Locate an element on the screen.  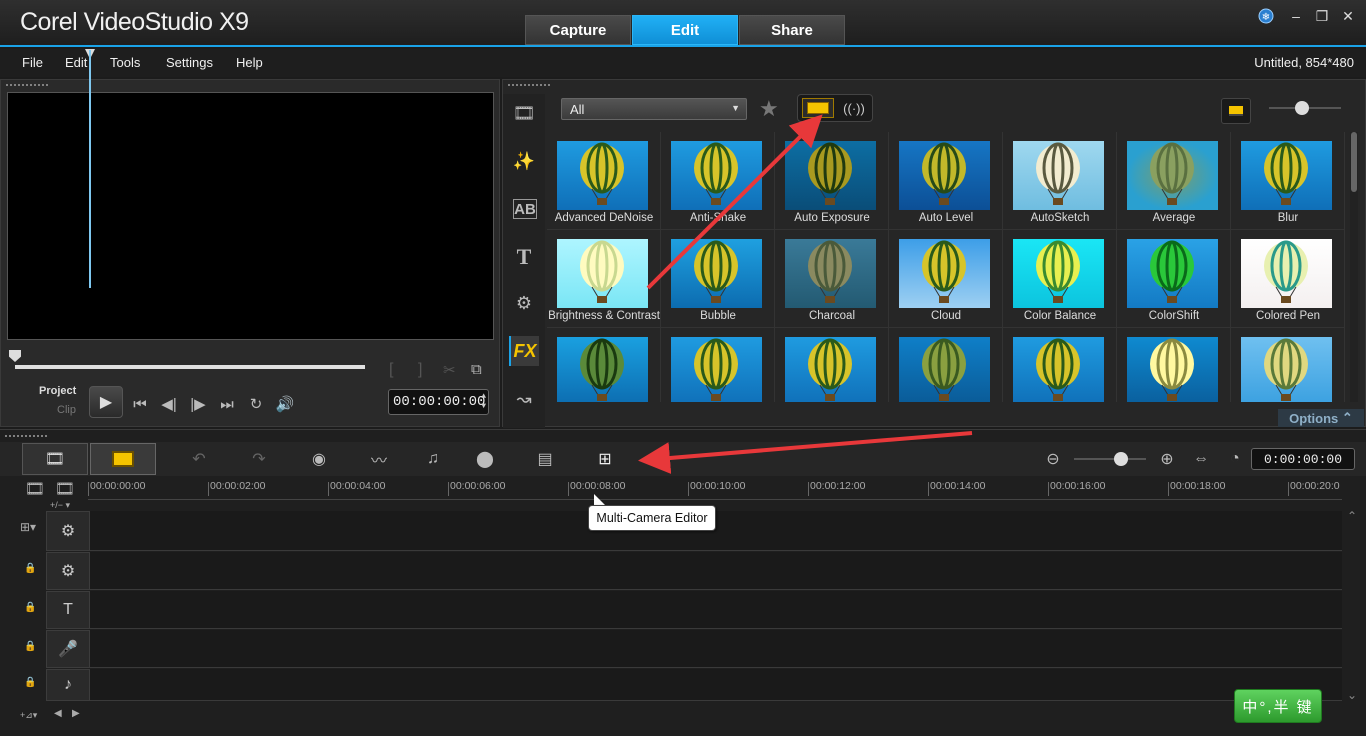
menu-settings: Settings is located at coordinates (189, 62).